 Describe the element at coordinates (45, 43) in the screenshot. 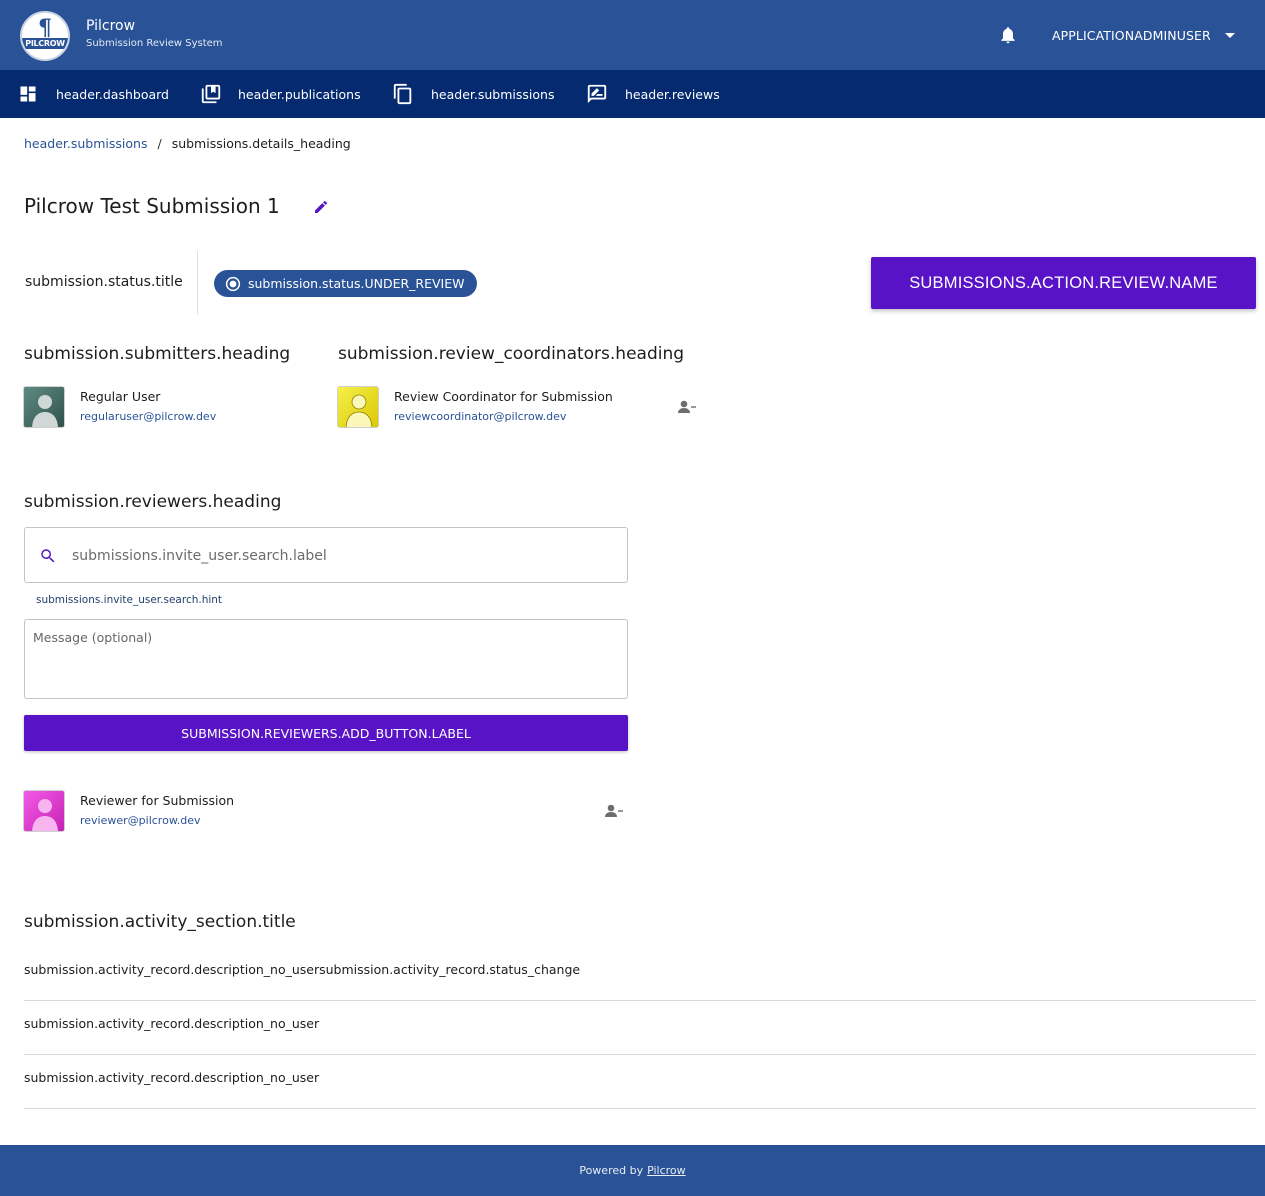

I see `logo-band-text: PILCROW` at that location.